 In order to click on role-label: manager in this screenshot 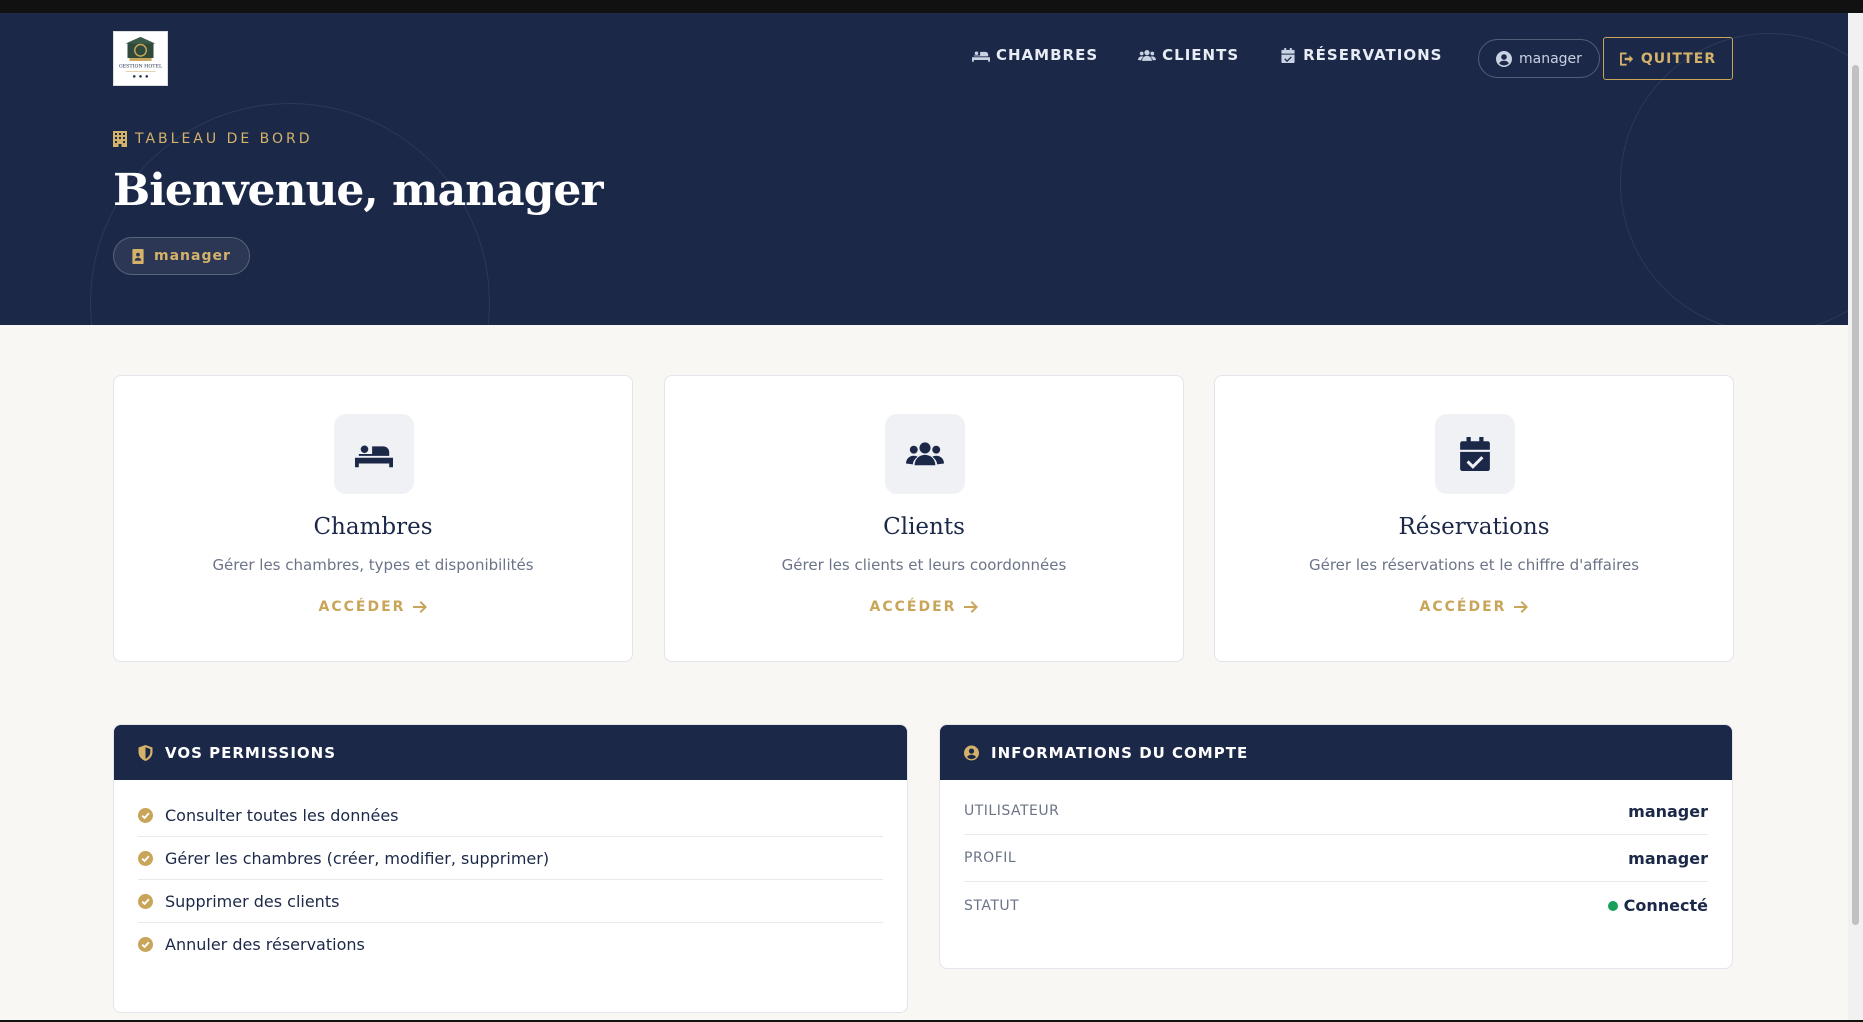, I will do `click(192, 256)`.